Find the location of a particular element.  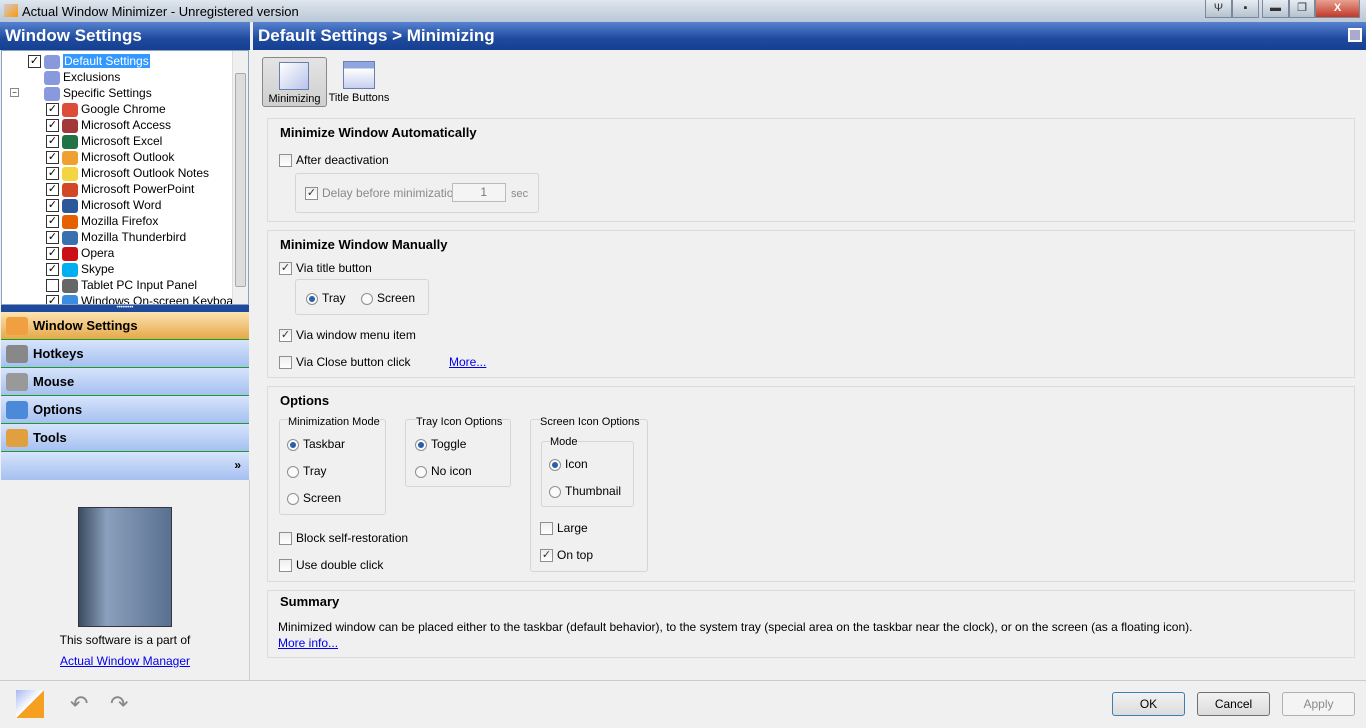

left-panel-header: Window Settings is located at coordinates (125, 36).